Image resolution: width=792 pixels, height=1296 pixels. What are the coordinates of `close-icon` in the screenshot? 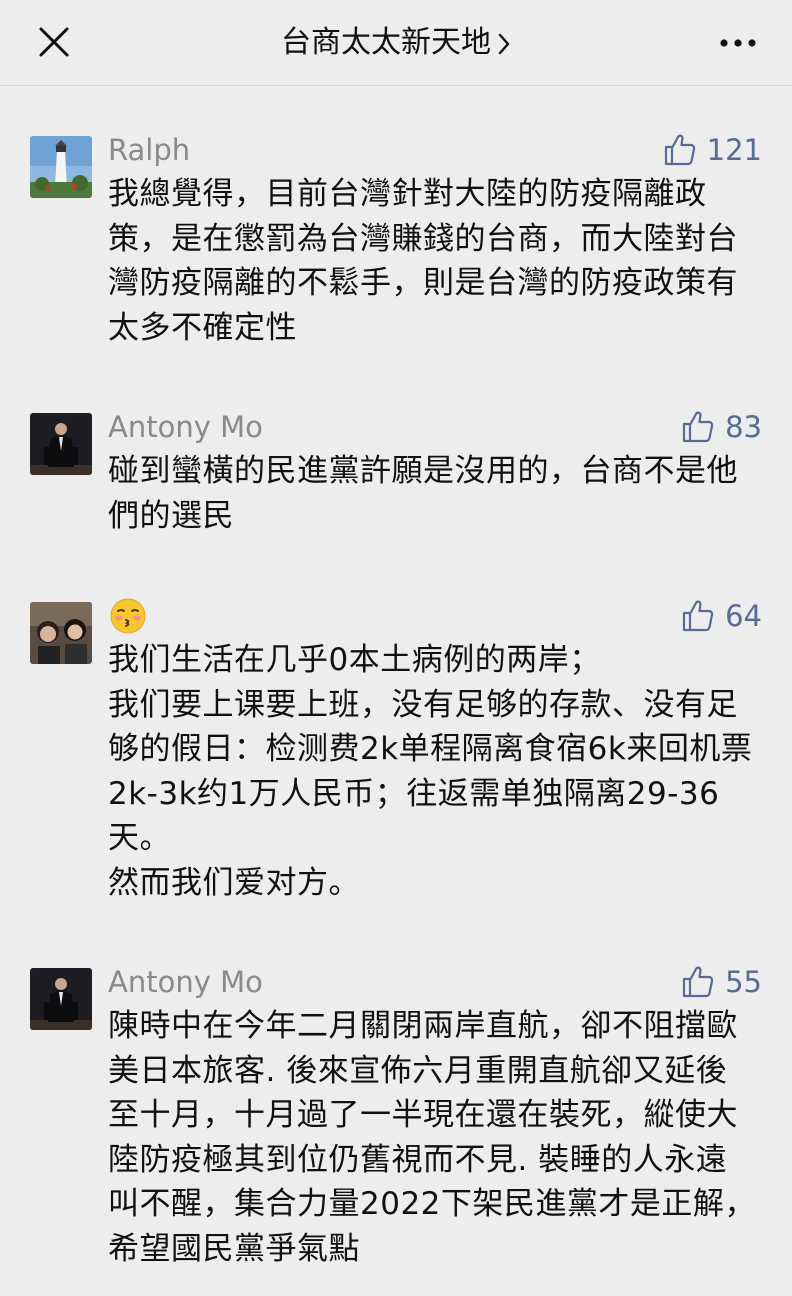 It's located at (54, 42).